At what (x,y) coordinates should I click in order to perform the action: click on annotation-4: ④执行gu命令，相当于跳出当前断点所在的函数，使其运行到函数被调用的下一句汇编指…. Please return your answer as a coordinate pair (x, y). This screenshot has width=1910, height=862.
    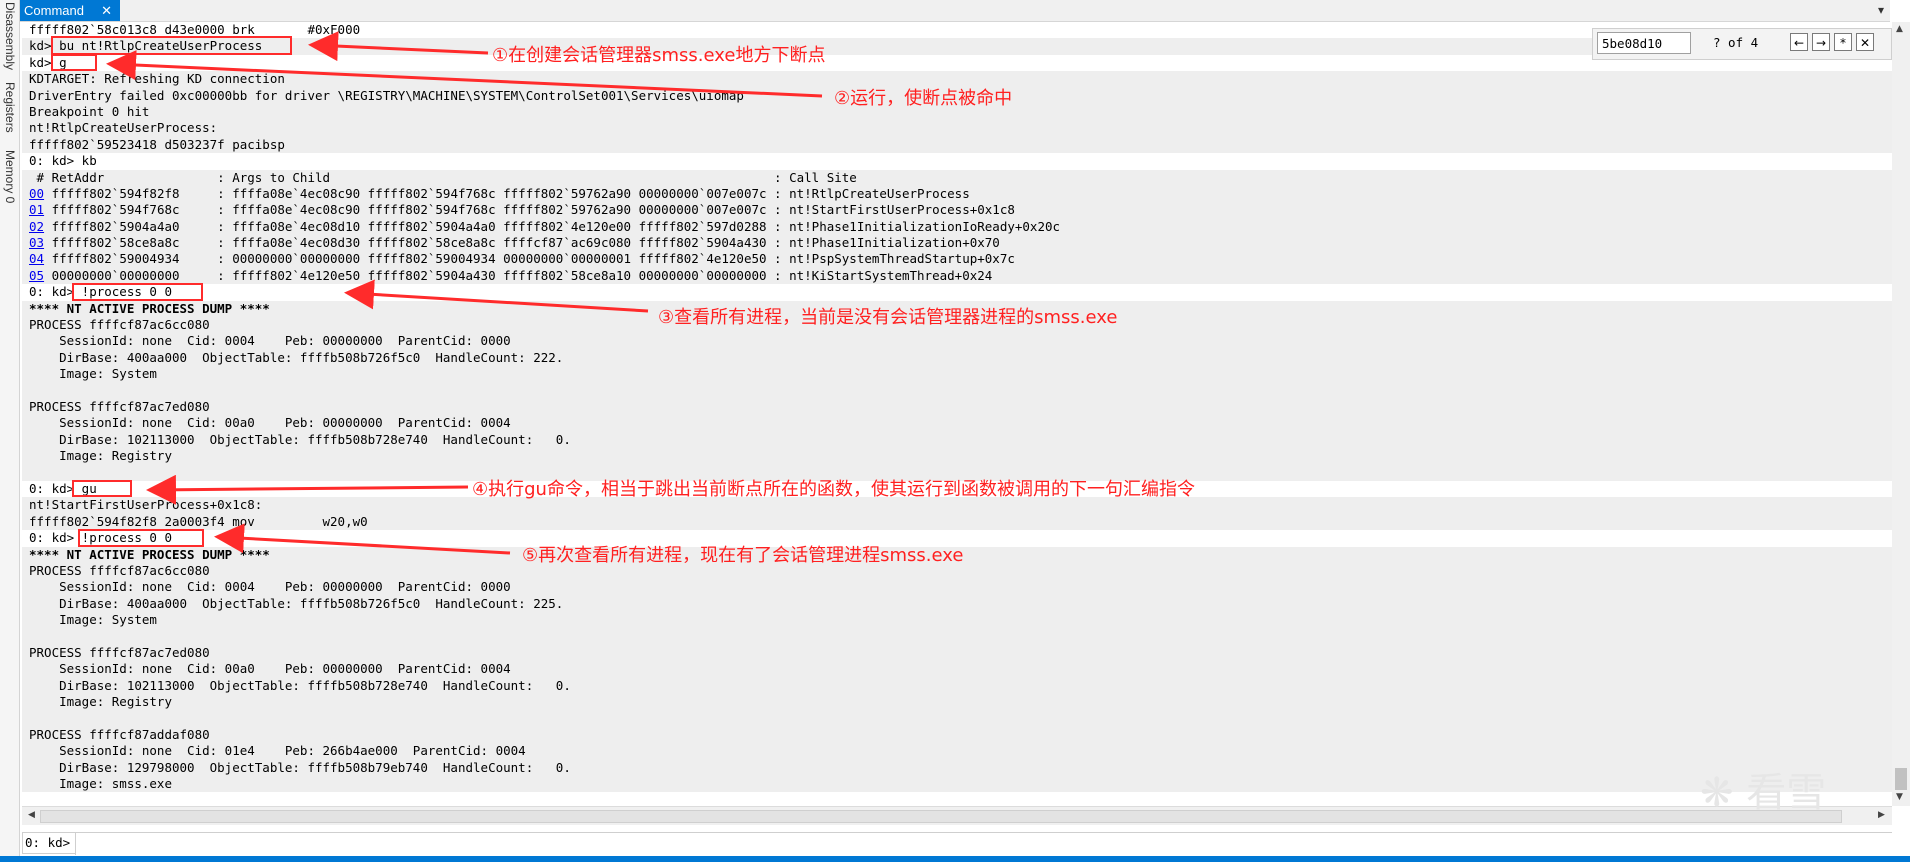
    Looking at the image, I should click on (833, 489).